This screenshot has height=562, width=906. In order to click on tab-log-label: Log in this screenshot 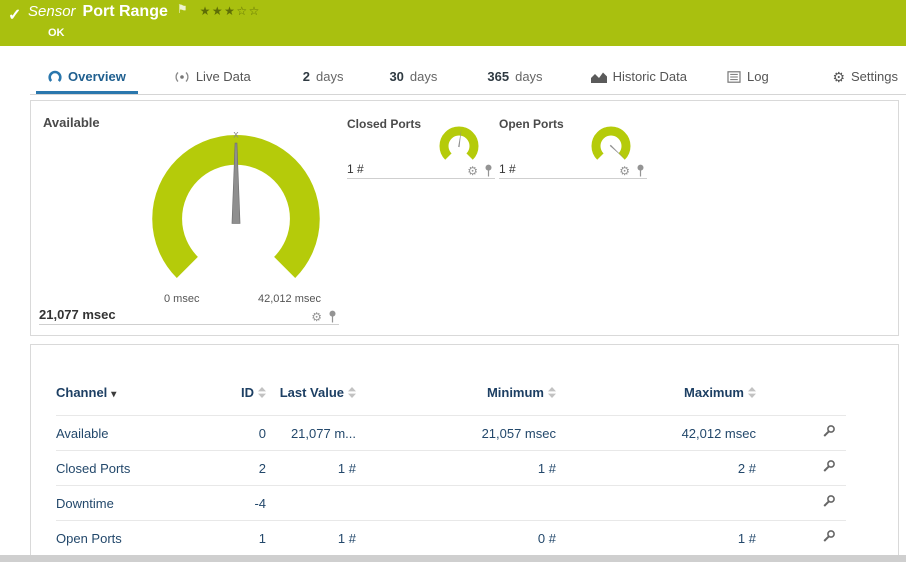, I will do `click(757, 76)`.